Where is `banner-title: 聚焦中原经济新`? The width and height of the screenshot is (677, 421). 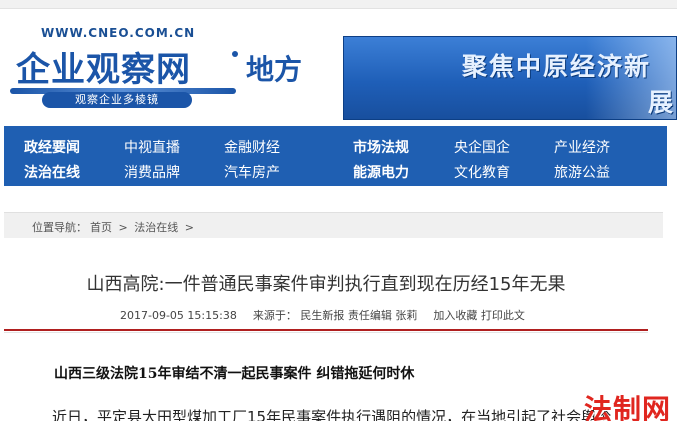 banner-title: 聚焦中原经济新 is located at coordinates (557, 66).